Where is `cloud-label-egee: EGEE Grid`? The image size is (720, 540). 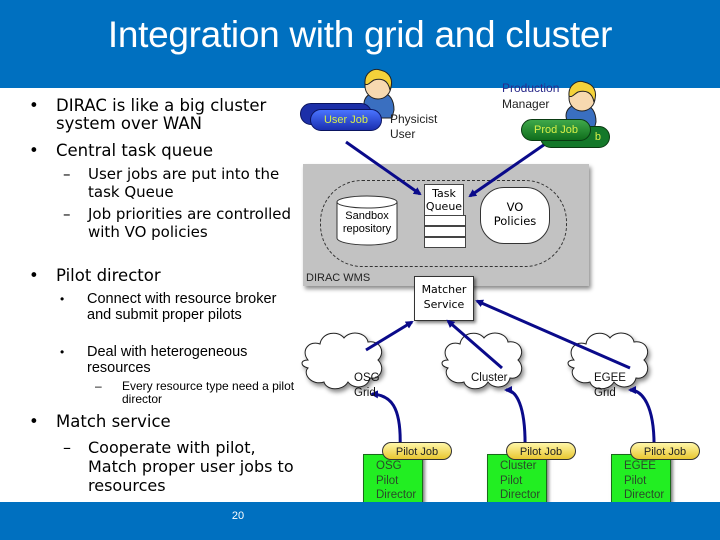 cloud-label-egee: EGEE Grid is located at coordinates (610, 385).